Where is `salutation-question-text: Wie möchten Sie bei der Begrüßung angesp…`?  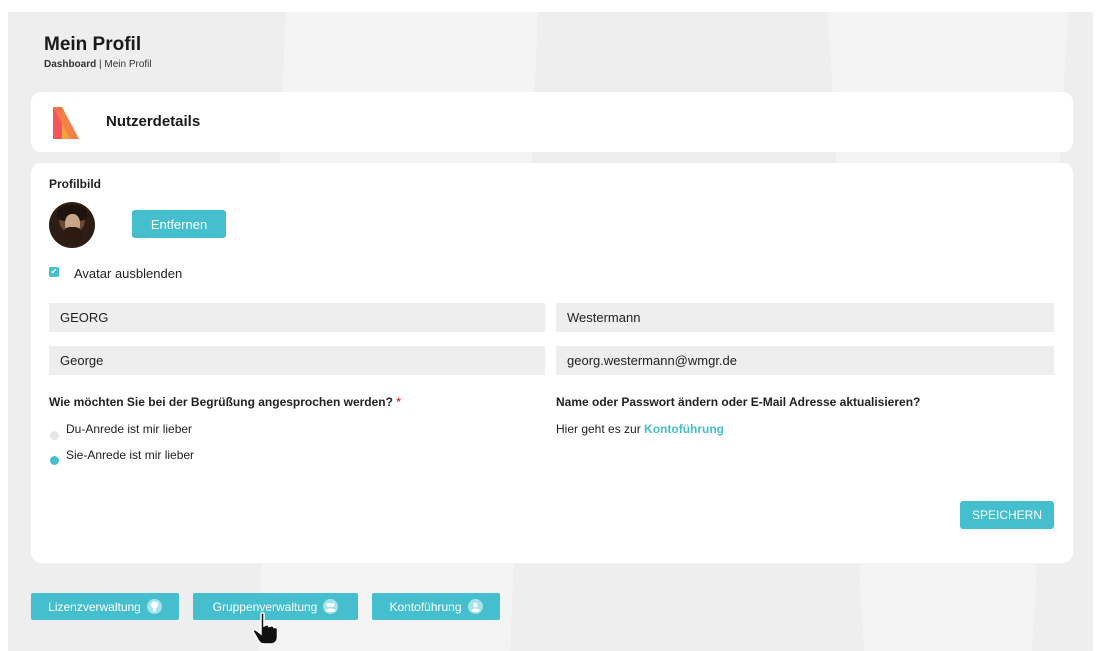 salutation-question-text: Wie möchten Sie bei der Begrüßung angesp… is located at coordinates (221, 402).